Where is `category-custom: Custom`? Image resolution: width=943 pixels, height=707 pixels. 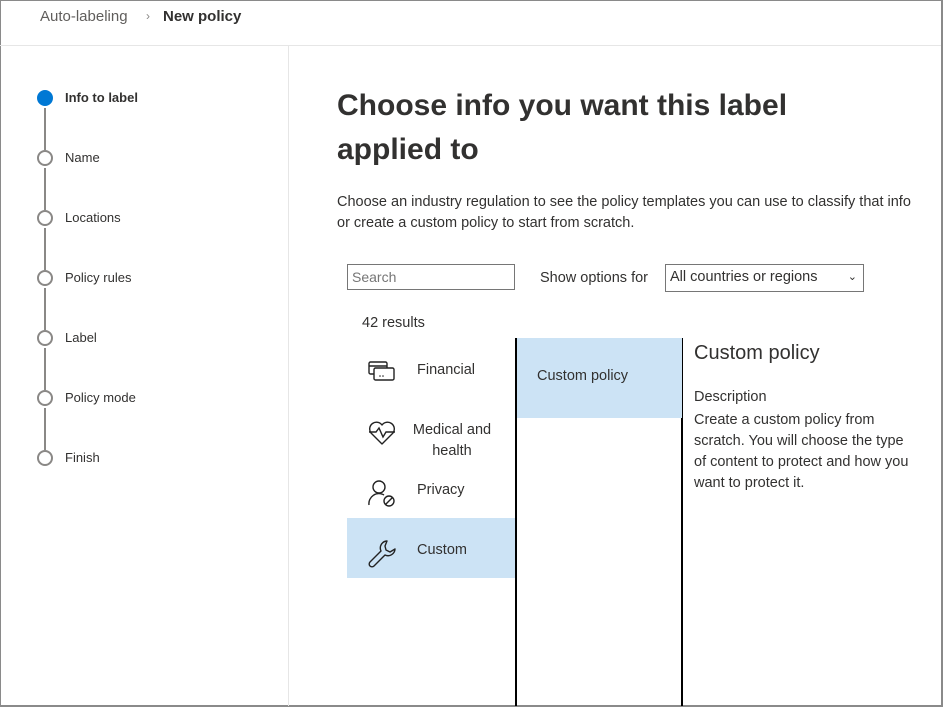 category-custom: Custom is located at coordinates (431, 548).